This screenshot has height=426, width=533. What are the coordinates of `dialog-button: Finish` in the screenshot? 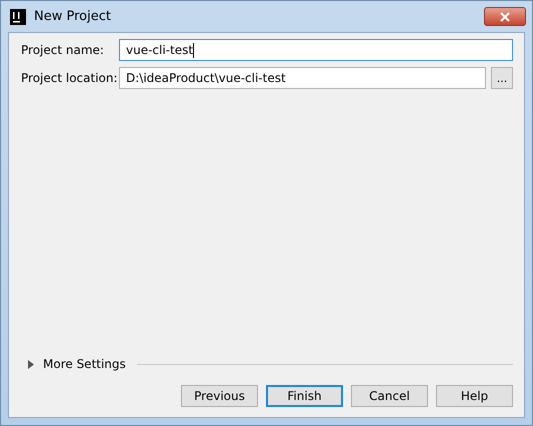 It's located at (304, 396).